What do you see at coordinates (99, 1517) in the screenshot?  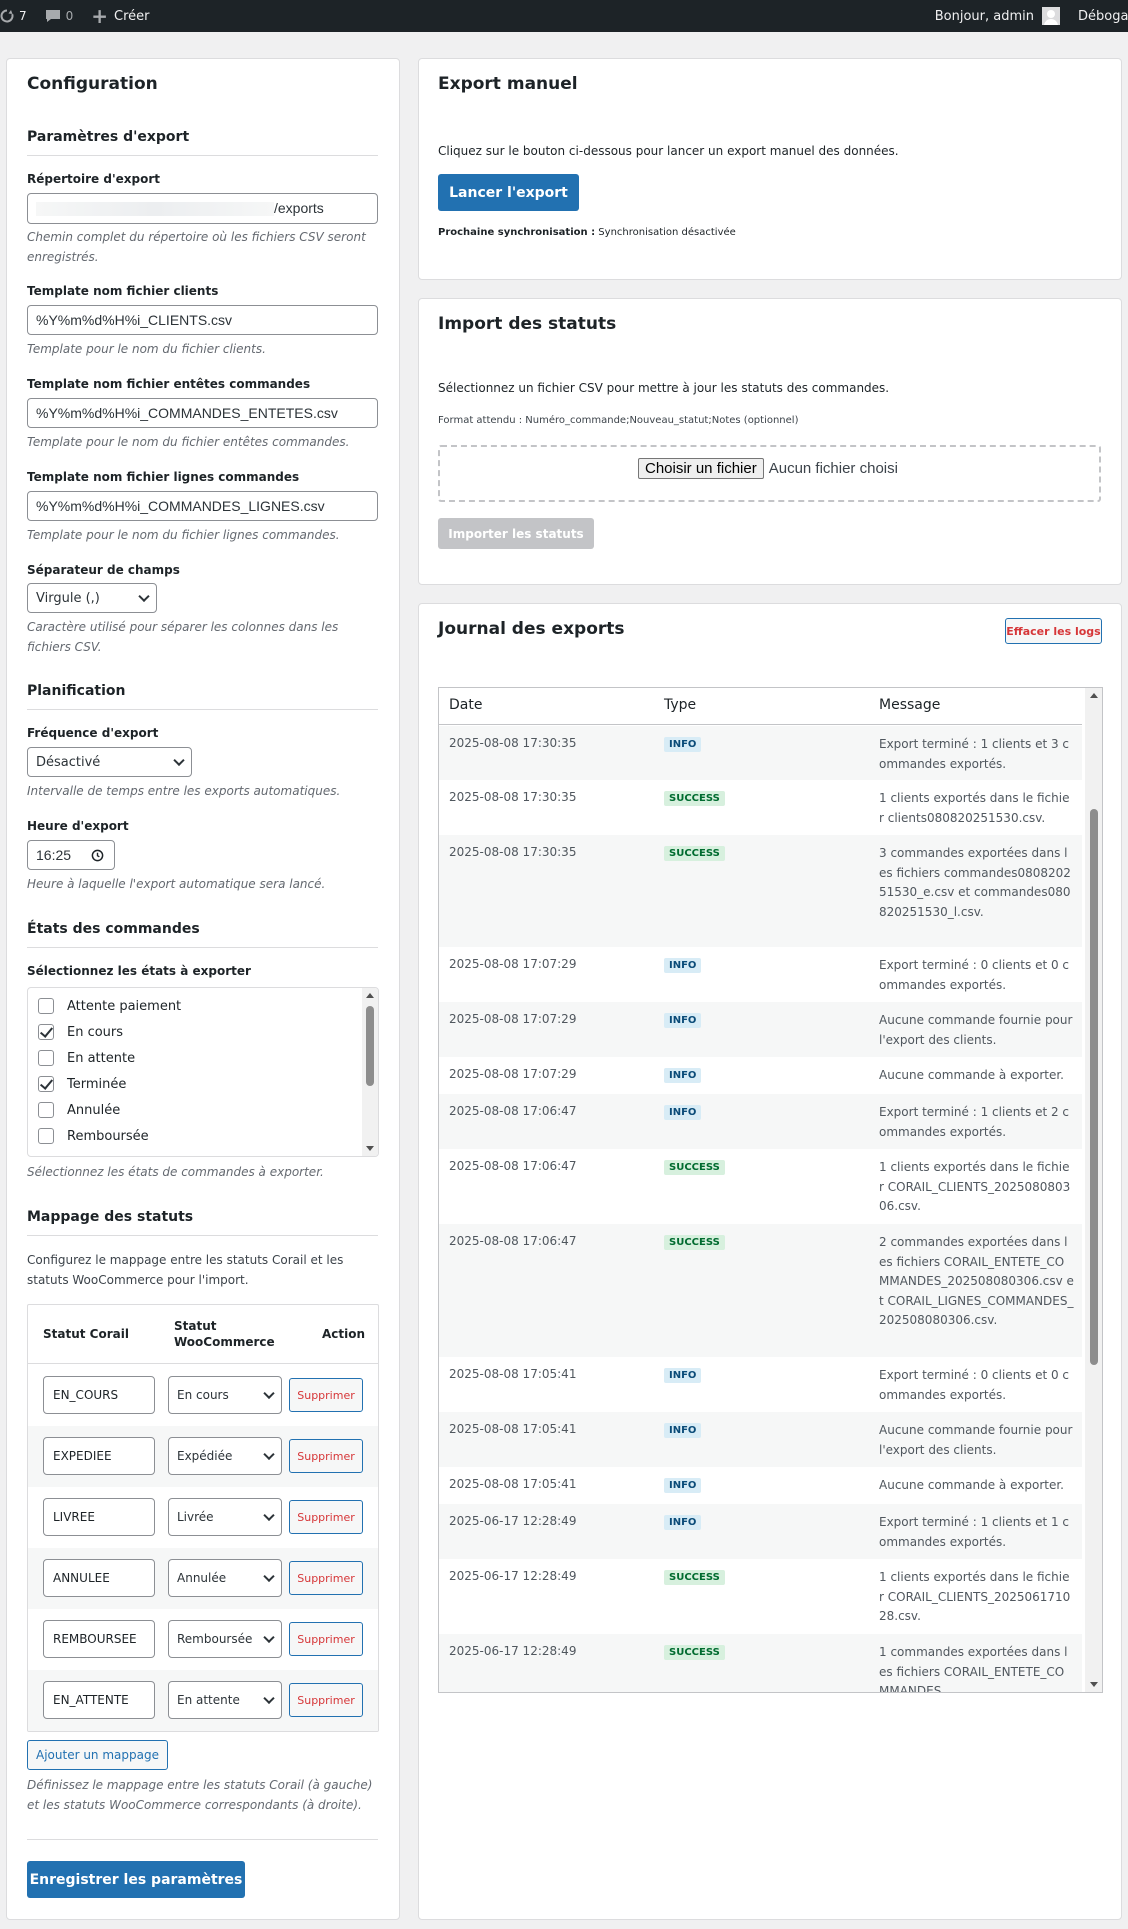 I see `corail-status-input: LIVREE` at bounding box center [99, 1517].